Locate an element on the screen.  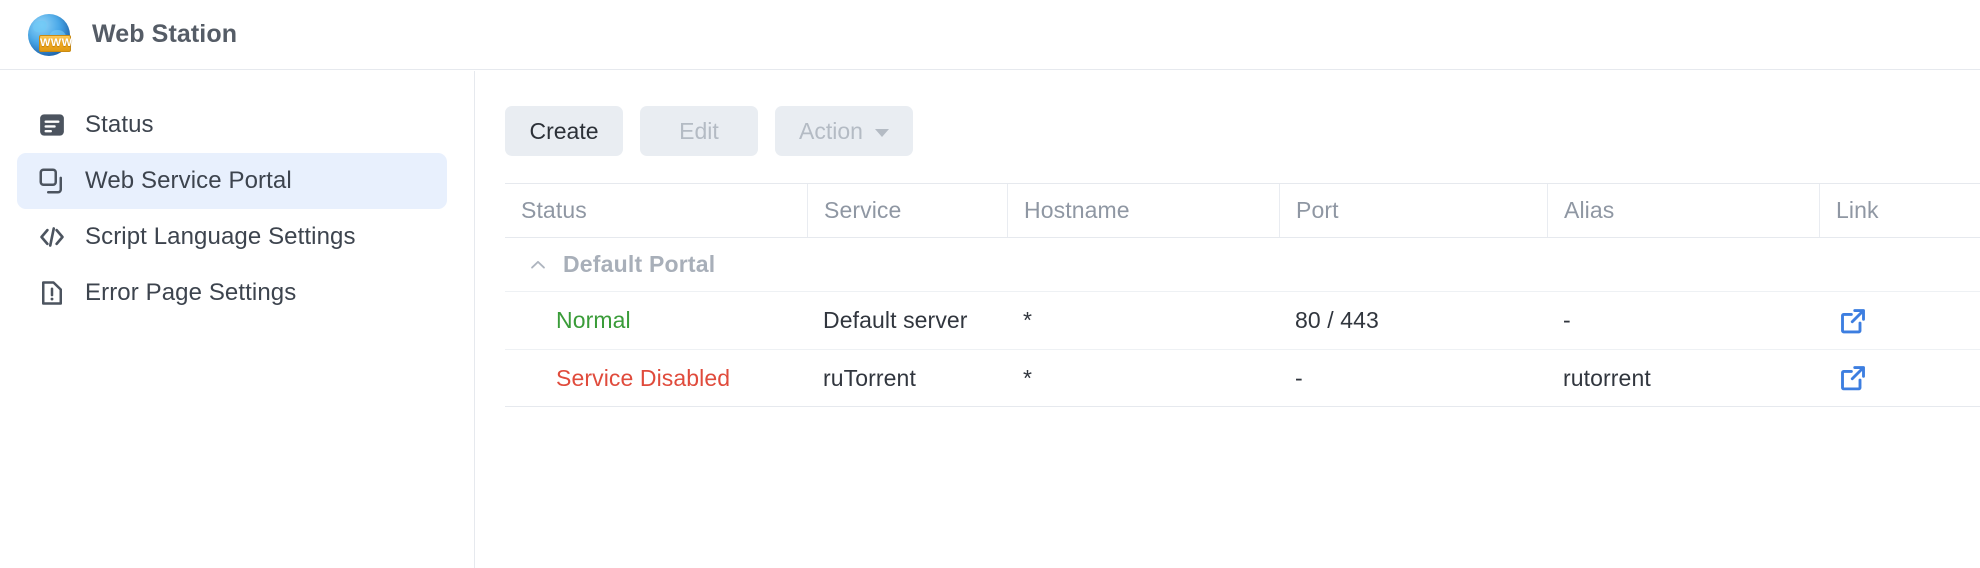
table-header-row: Status Service Hostname Port Alias Link is located at coordinates (1242, 211).